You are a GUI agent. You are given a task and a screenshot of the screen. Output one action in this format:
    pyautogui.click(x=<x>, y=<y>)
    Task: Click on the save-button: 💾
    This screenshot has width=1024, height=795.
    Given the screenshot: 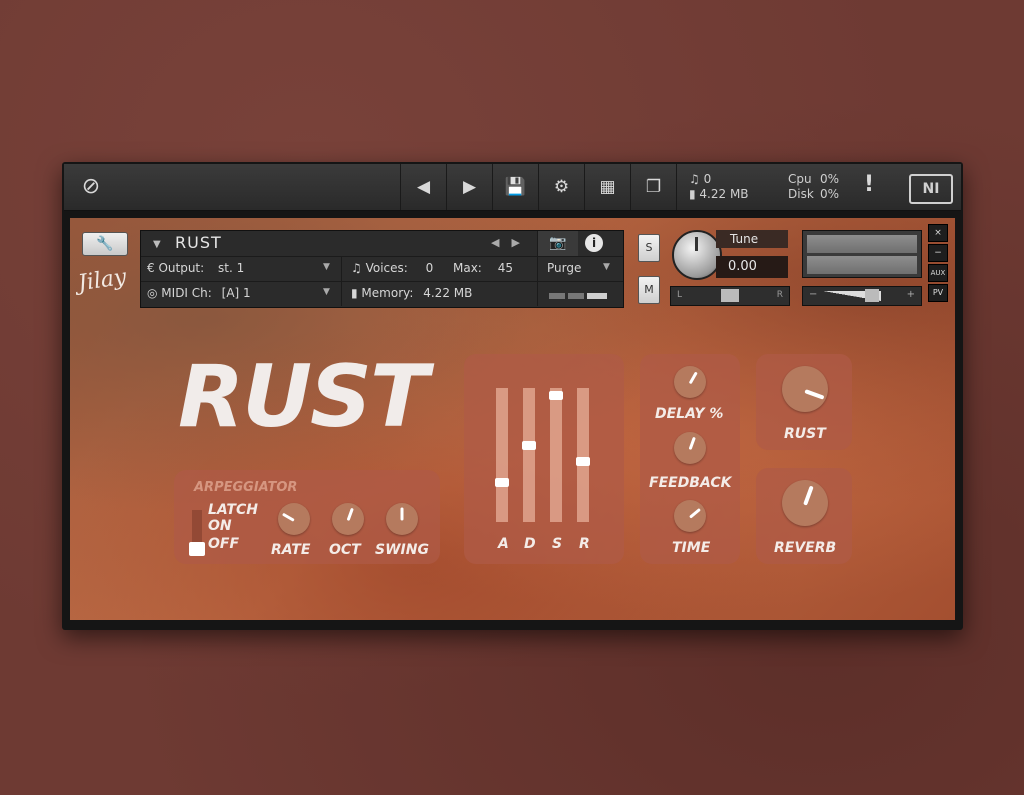 What is the action you would take?
    pyautogui.click(x=515, y=187)
    